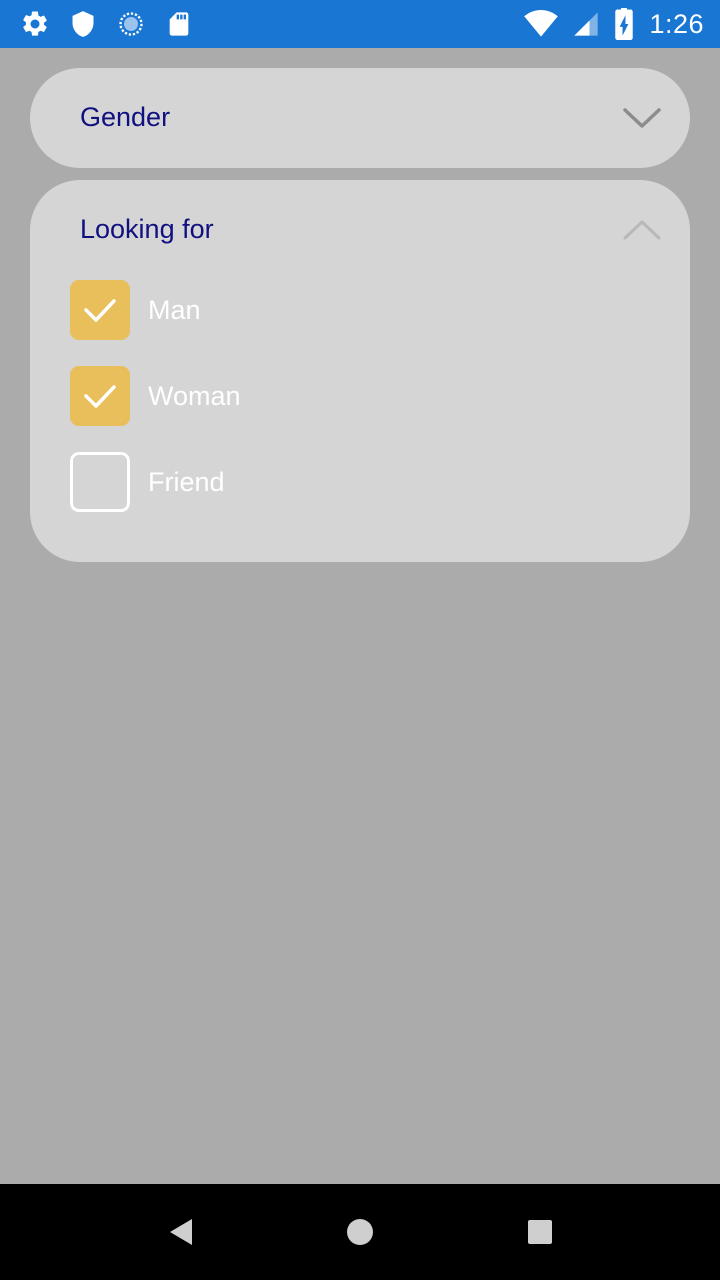 This screenshot has width=720, height=1280. What do you see at coordinates (135, 310) in the screenshot?
I see `option-man: Man` at bounding box center [135, 310].